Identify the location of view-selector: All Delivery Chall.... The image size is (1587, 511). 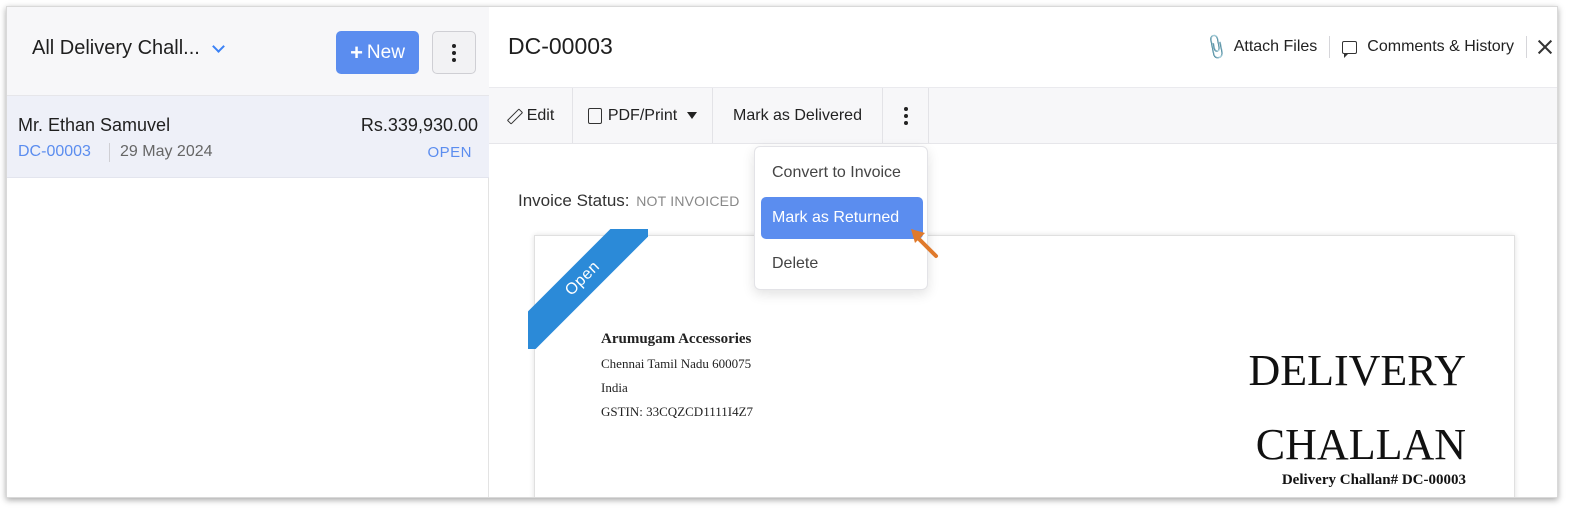
(128, 48).